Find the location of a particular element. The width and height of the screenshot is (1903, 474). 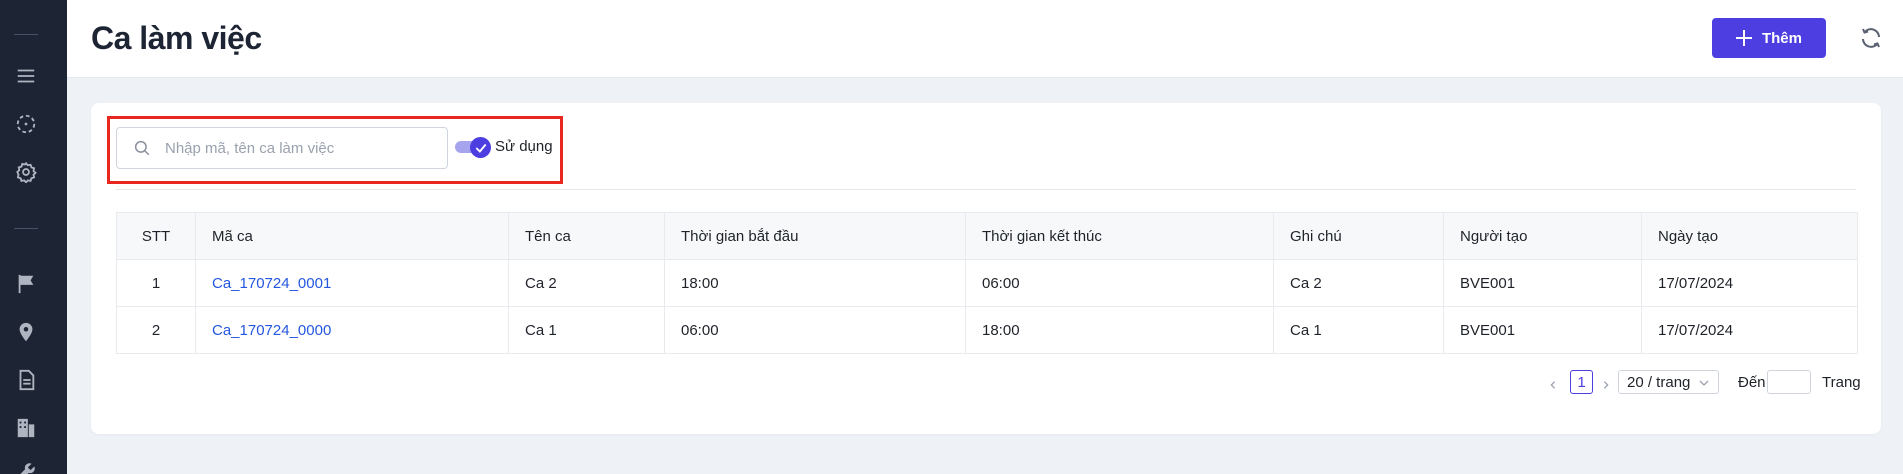

cell-start: 18:00 is located at coordinates (815, 283).